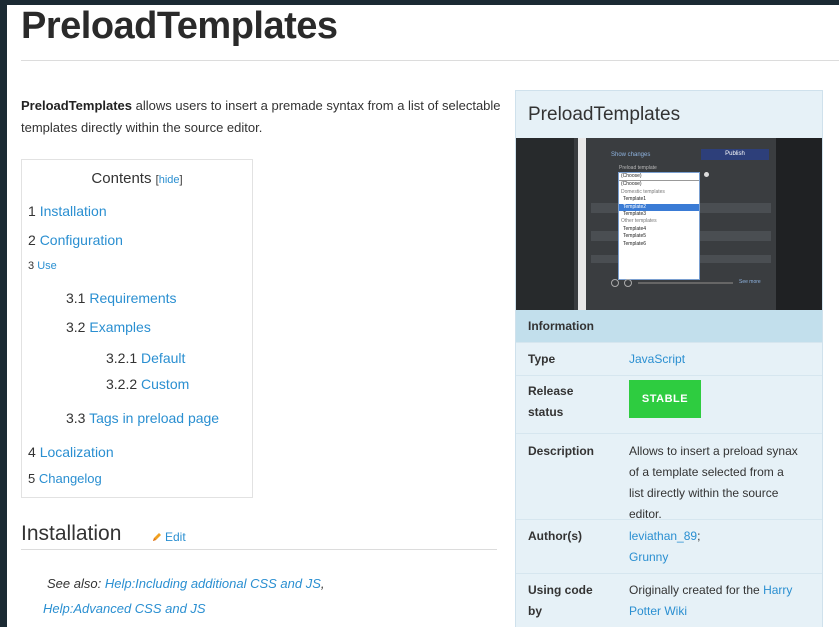 The height and width of the screenshot is (627, 839). What do you see at coordinates (213, 583) in the screenshot?
I see `link-including-css-js: Help:Including additional CSS and JS` at bounding box center [213, 583].